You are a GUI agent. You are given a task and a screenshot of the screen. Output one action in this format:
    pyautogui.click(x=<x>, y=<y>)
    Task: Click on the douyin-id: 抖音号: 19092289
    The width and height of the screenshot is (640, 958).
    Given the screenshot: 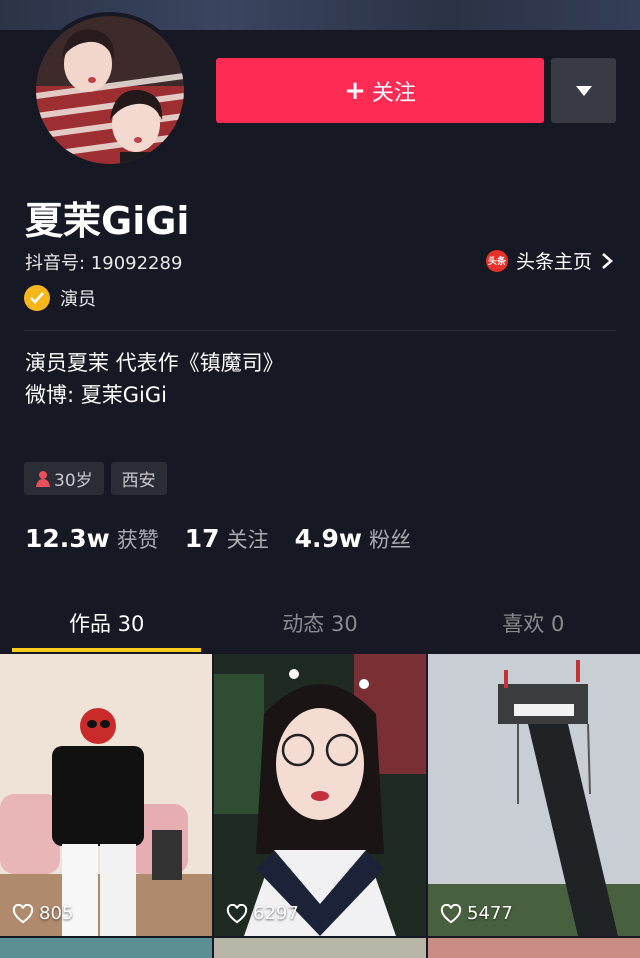 What is the action you would take?
    pyautogui.click(x=104, y=263)
    